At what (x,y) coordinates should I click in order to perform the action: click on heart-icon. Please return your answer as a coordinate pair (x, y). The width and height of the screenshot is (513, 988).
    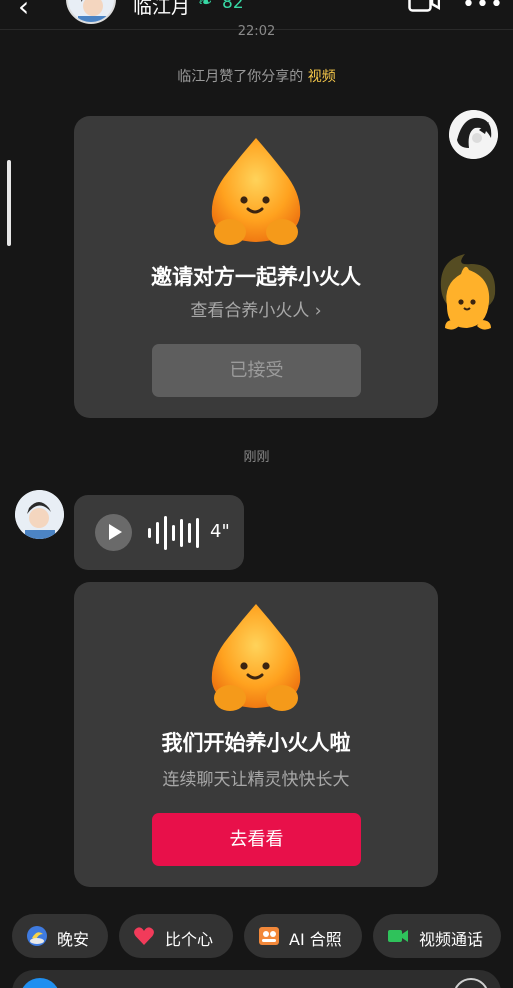
    Looking at the image, I should click on (144, 936).